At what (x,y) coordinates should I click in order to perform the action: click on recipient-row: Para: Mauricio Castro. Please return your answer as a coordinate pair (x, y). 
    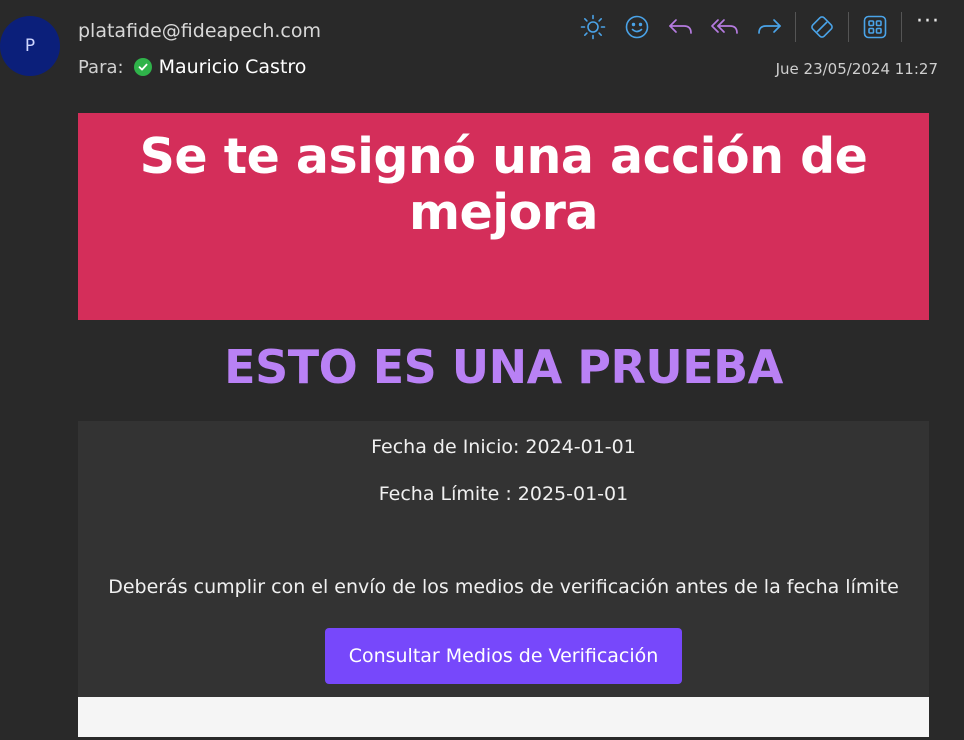
    Looking at the image, I should click on (192, 67).